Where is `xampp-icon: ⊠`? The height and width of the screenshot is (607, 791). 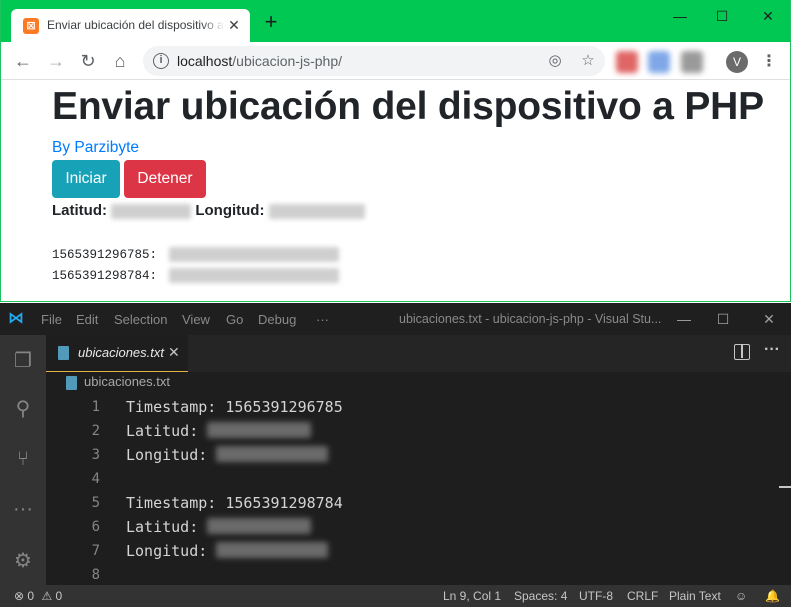 xampp-icon: ⊠ is located at coordinates (31, 26).